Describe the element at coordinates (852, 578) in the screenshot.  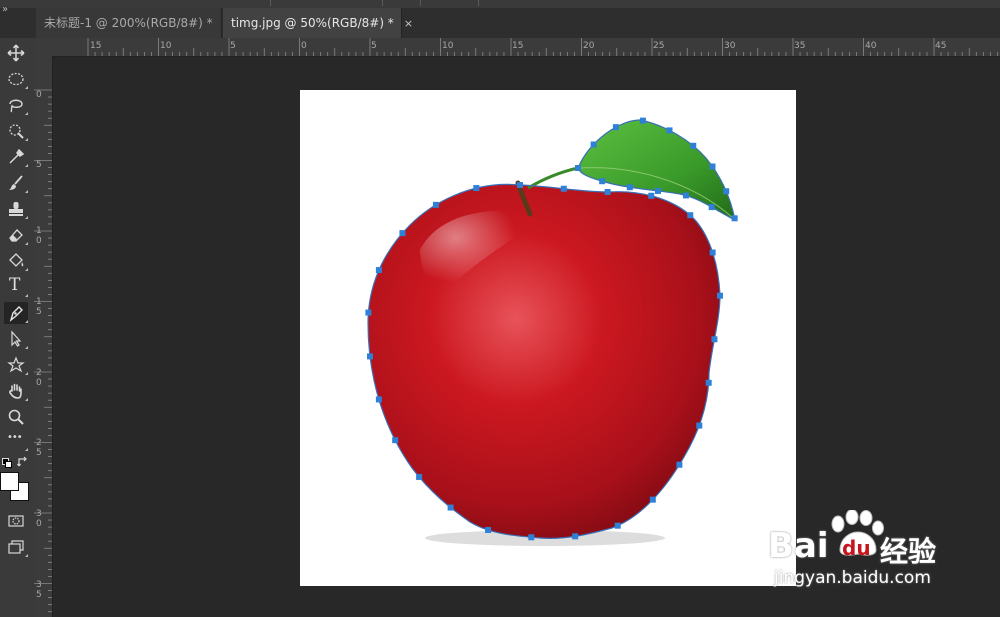
I see `watermark-url: jingyan.baidu.com` at that location.